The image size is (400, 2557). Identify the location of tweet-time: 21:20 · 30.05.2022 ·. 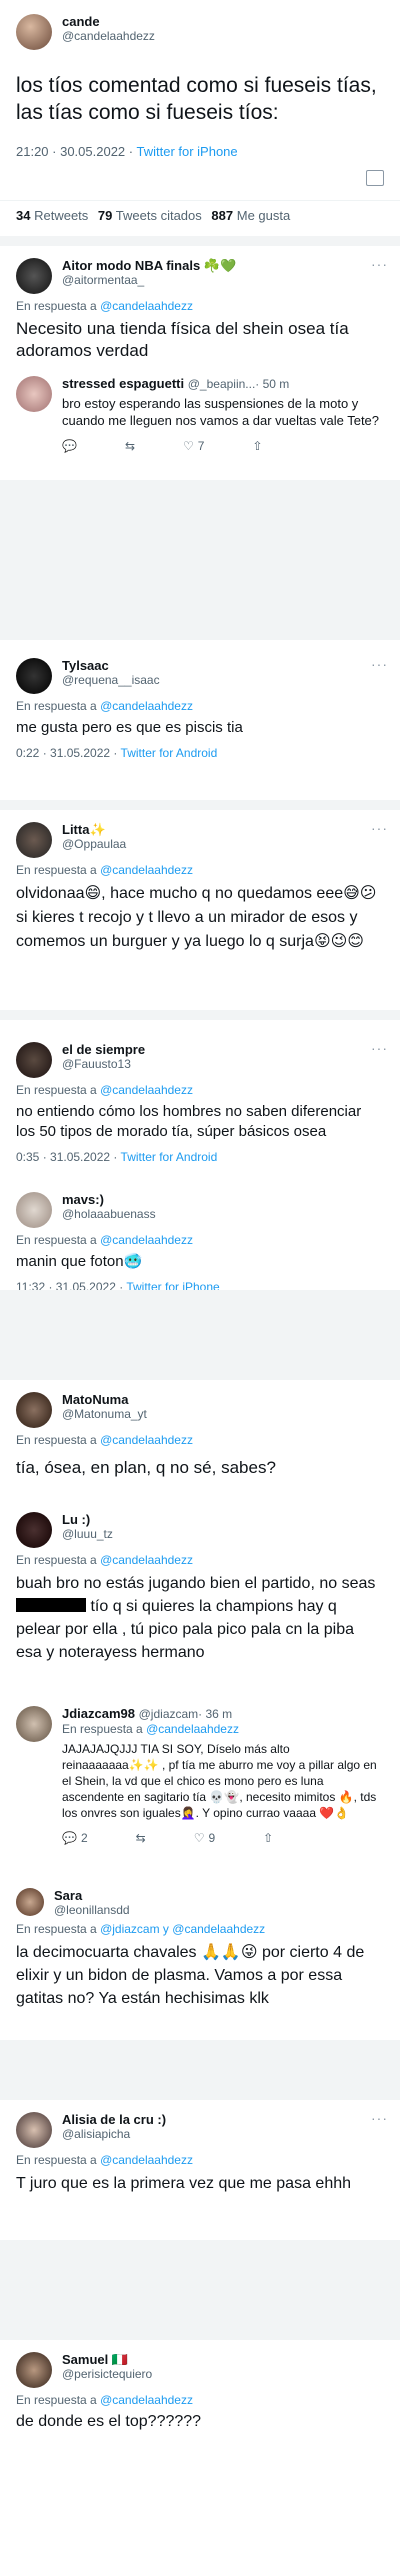
(75, 151).